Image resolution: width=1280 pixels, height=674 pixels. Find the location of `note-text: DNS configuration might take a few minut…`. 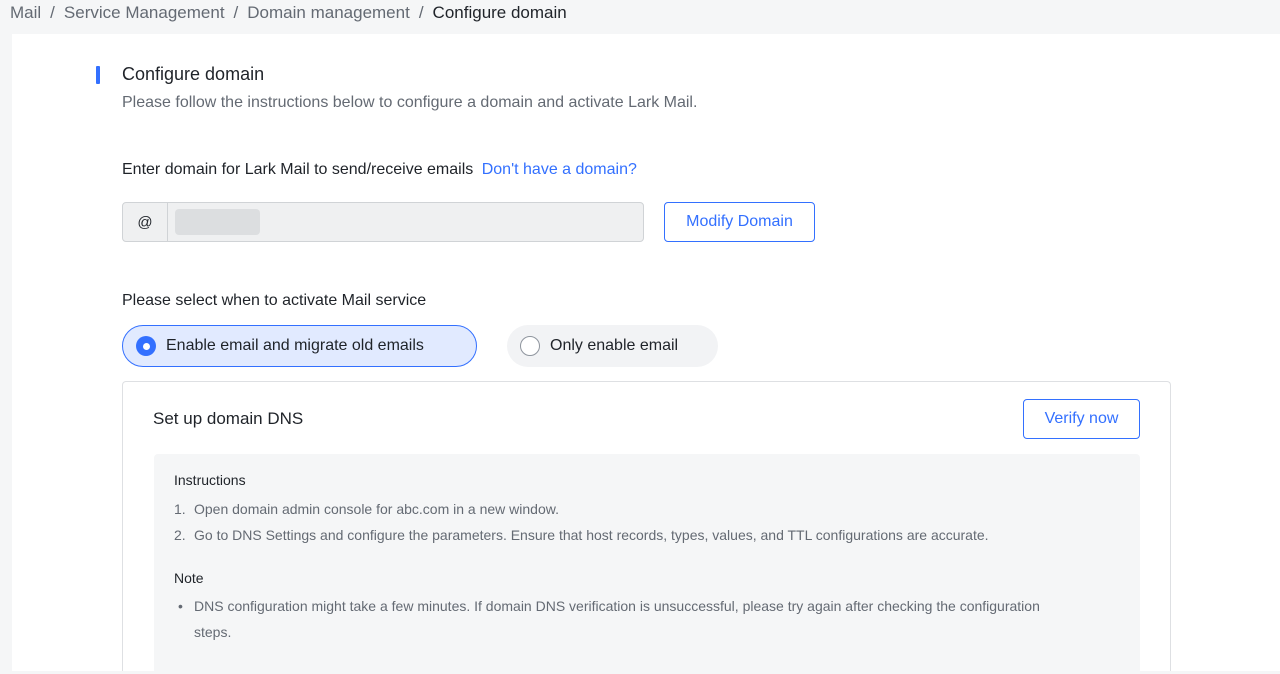

note-text: DNS configuration might take a few minut… is located at coordinates (617, 619).